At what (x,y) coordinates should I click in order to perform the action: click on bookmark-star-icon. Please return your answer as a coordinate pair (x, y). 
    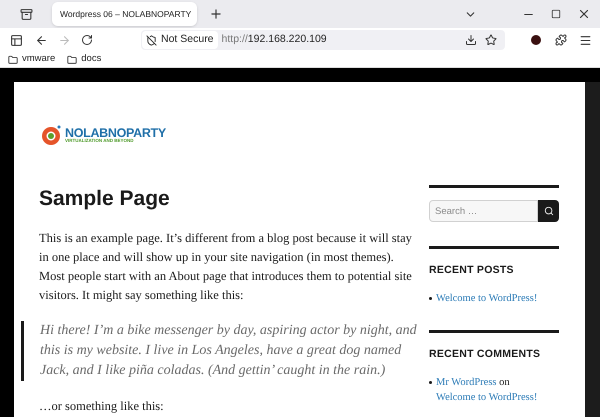
    Looking at the image, I should click on (491, 40).